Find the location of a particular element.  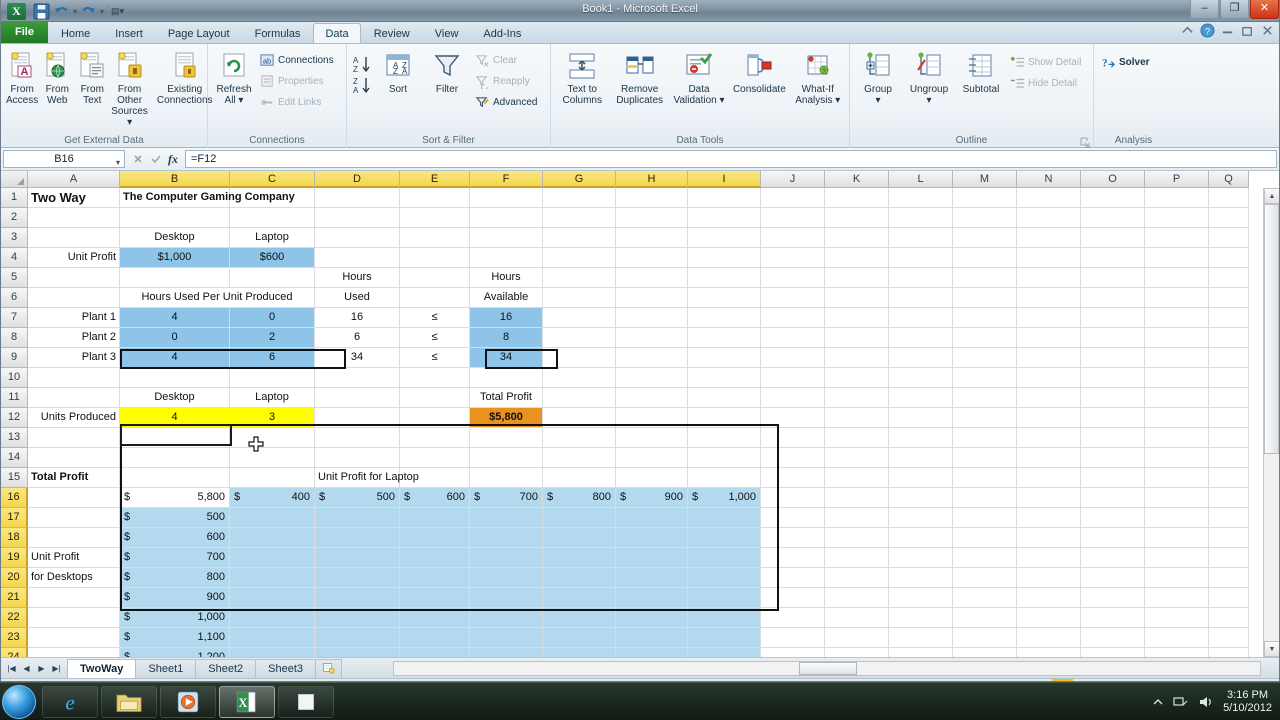

cell-B6: Hours Used Per Unit Produced is located at coordinates (217, 298).